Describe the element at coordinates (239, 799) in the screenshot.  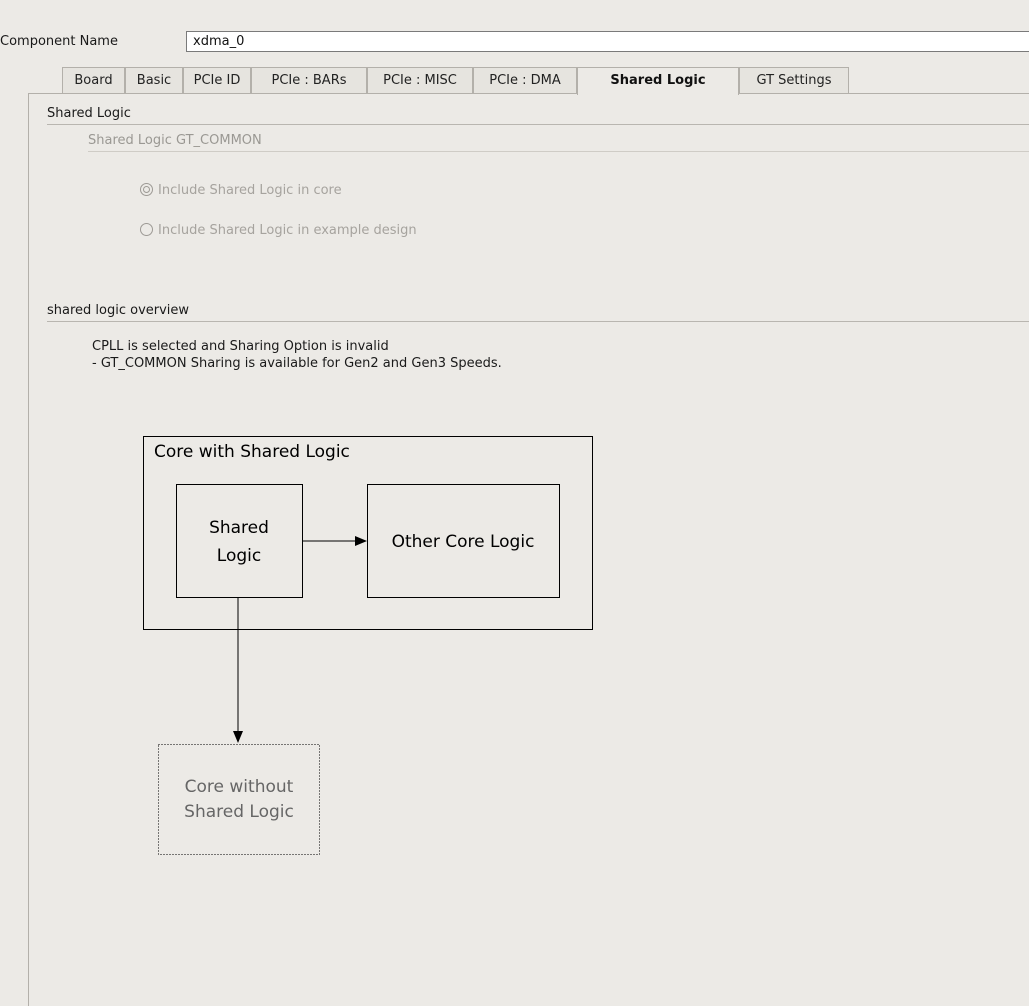
I see `core-without-shared-logic-box` at that location.